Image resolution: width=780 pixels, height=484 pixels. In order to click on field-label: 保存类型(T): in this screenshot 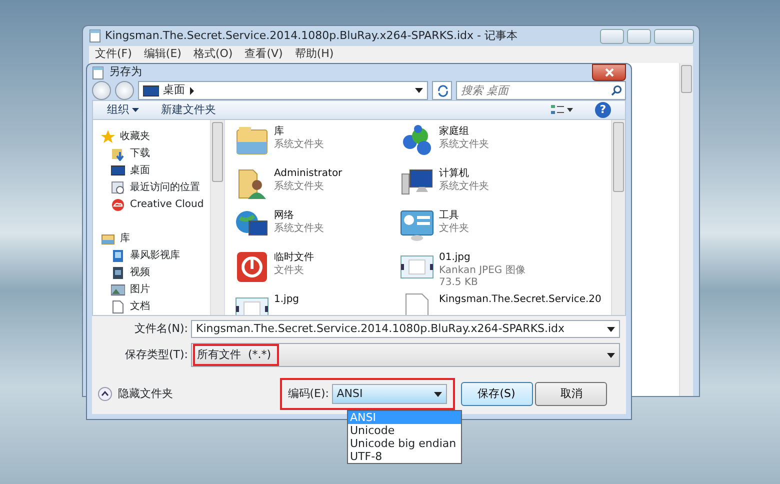, I will do `click(156, 354)`.